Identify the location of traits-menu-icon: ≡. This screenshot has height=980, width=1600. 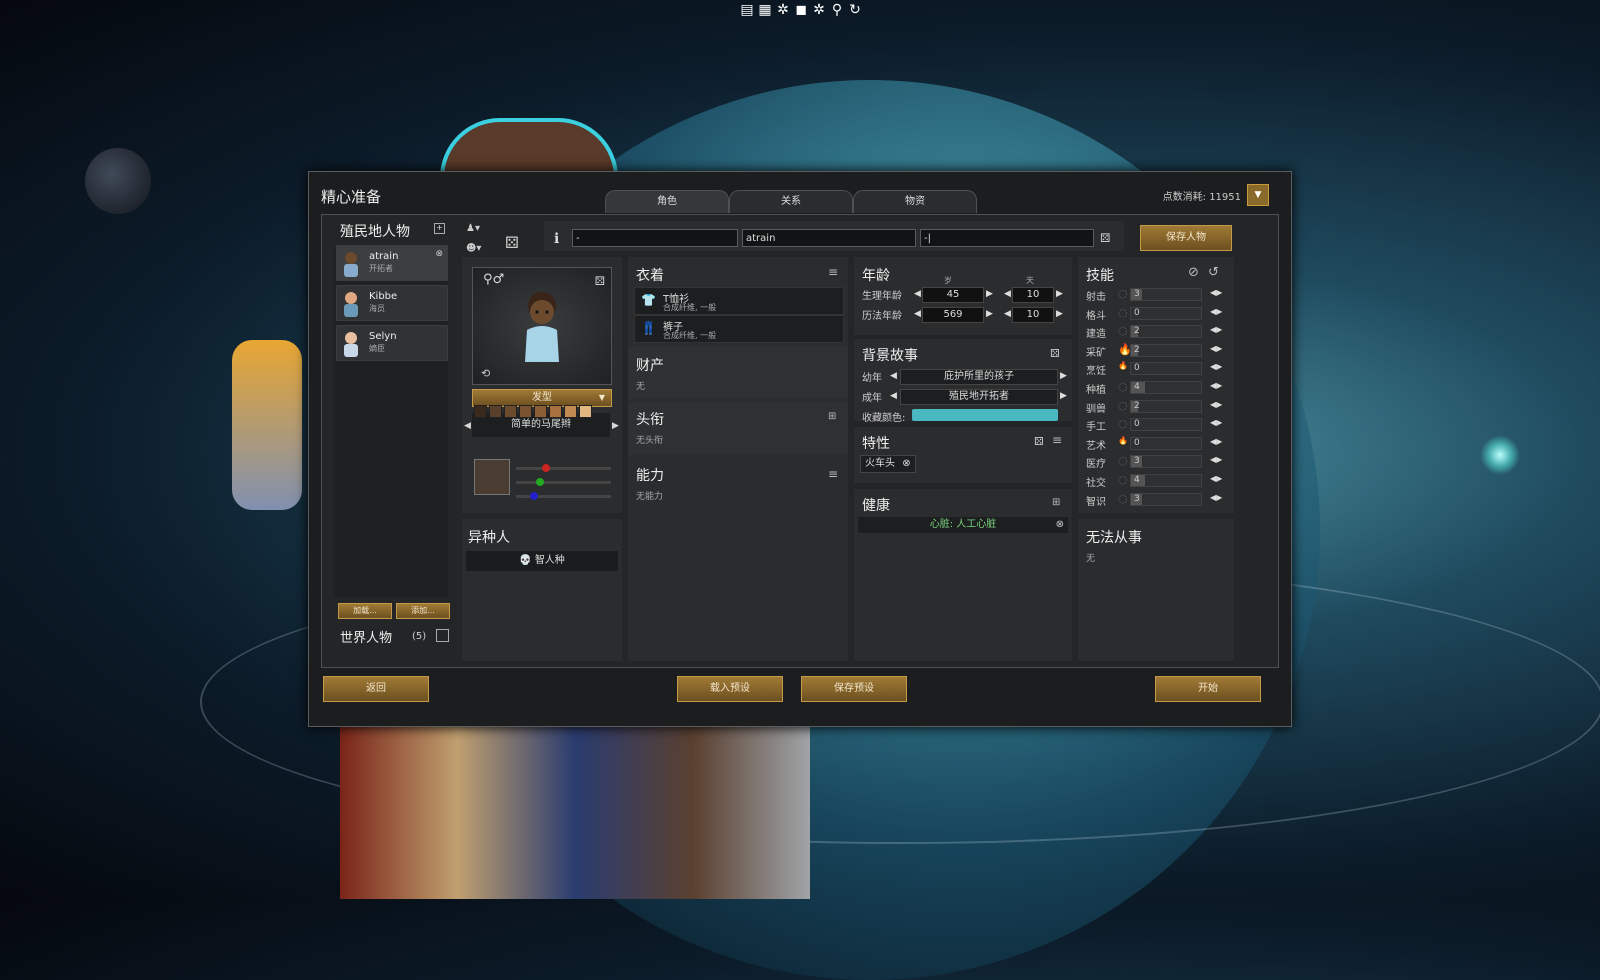
(1057, 440).